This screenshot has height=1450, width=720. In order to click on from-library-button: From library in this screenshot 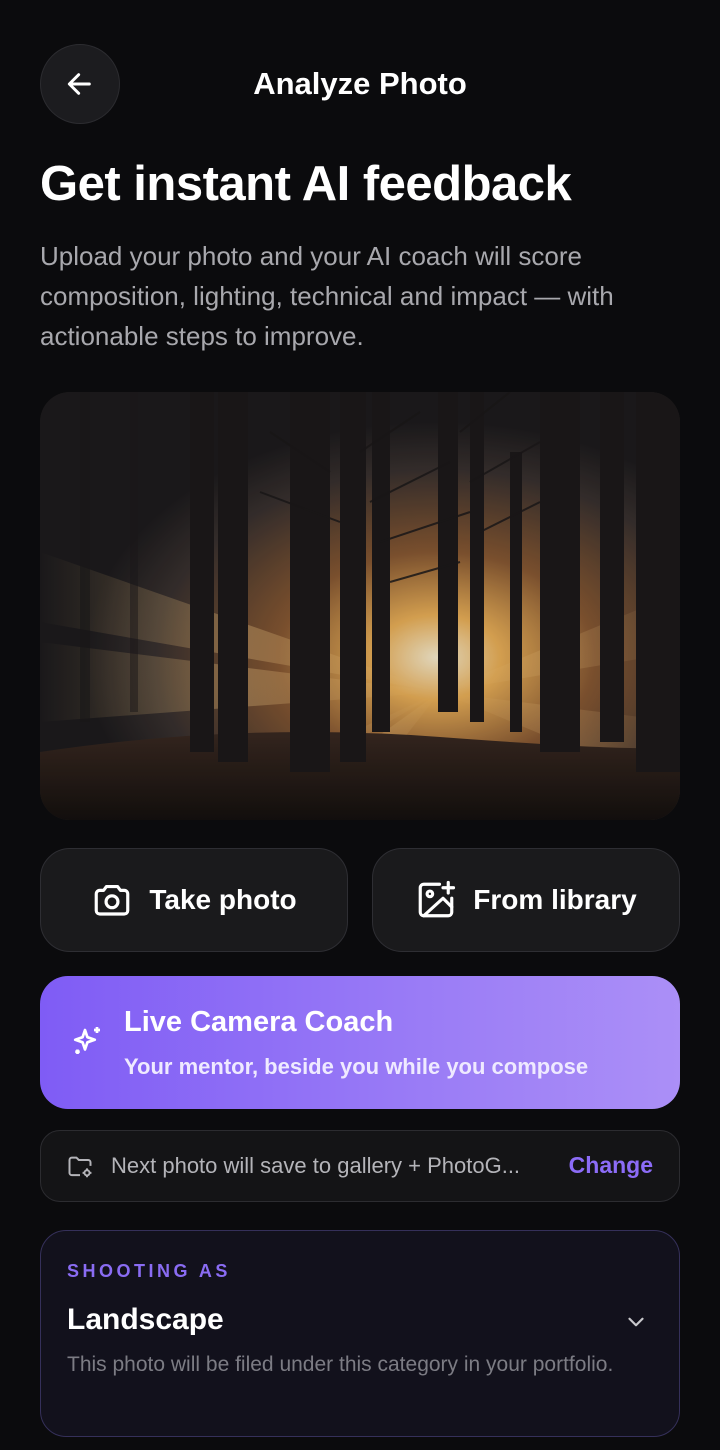, I will do `click(526, 900)`.